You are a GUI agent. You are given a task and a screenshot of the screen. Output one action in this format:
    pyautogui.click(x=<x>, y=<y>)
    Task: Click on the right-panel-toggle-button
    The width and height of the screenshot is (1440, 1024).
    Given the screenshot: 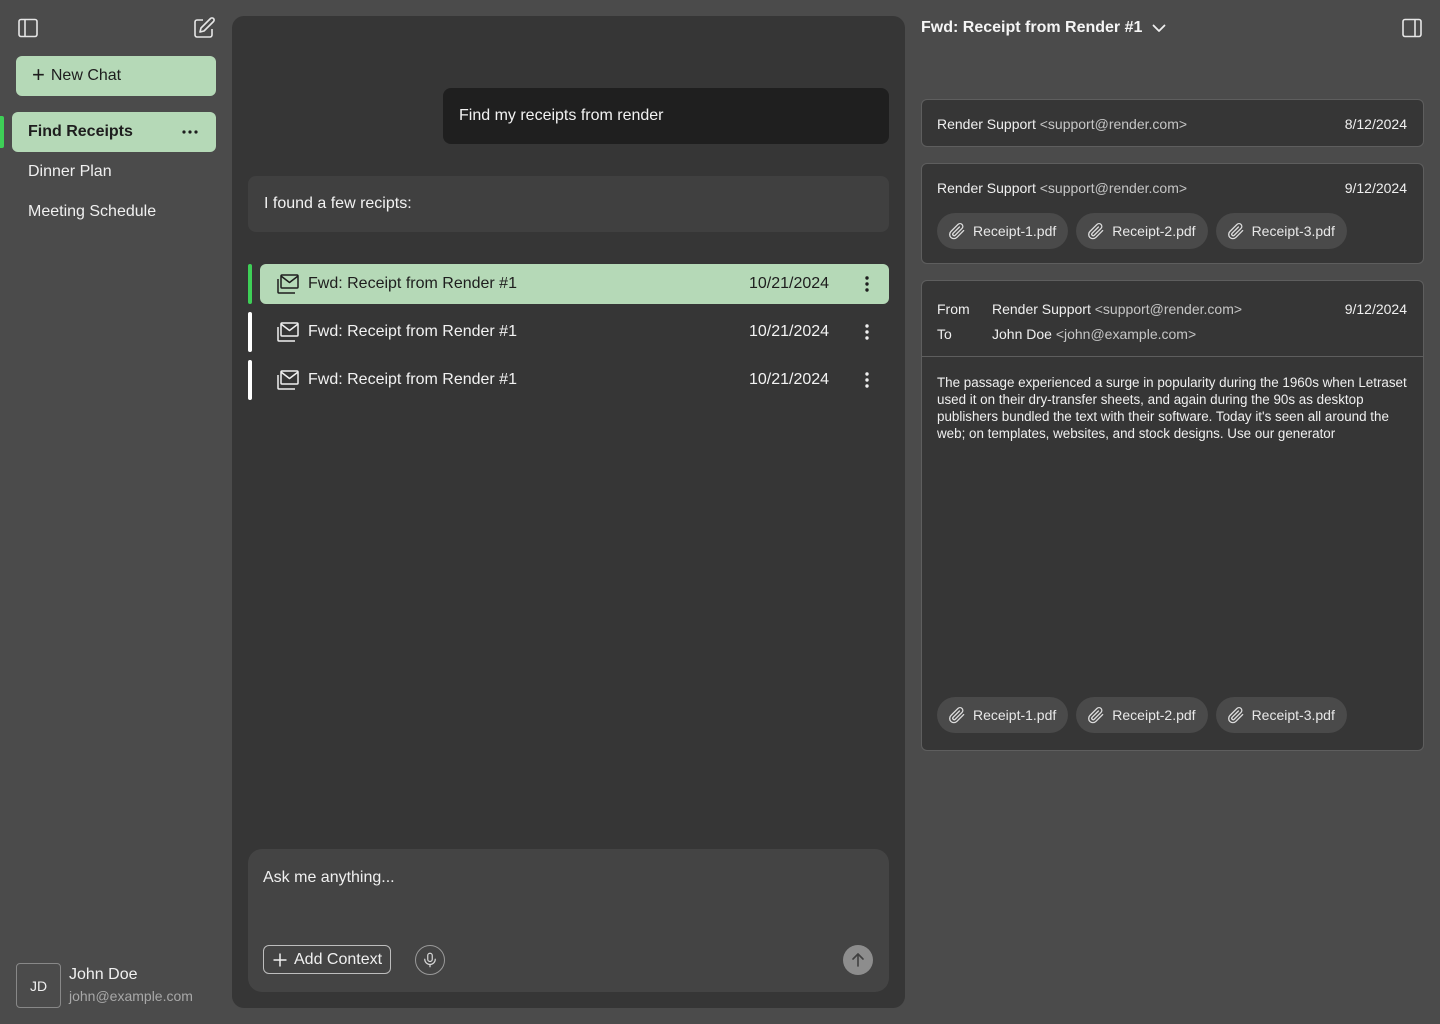 What is the action you would take?
    pyautogui.click(x=1412, y=28)
    